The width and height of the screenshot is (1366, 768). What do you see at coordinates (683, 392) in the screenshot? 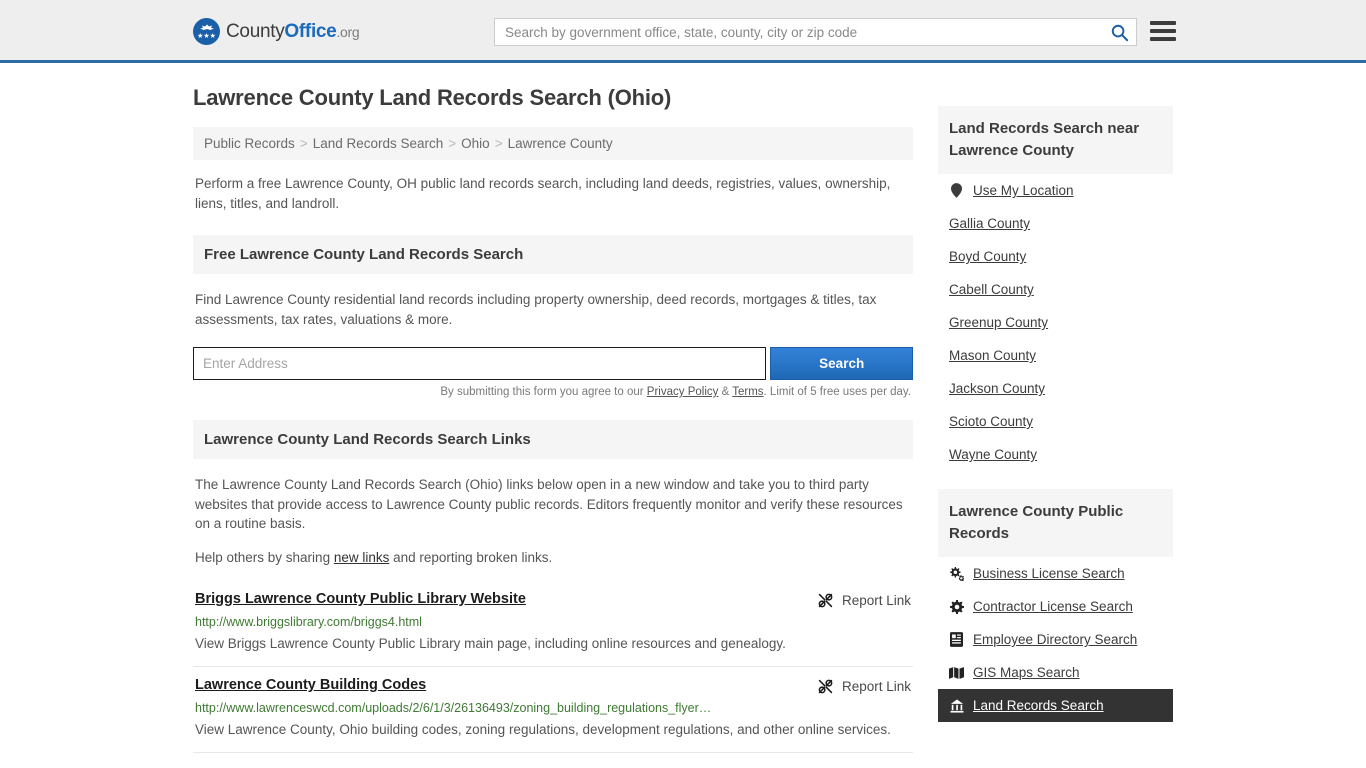
I see `privacy-policy-link: Privacy Policy` at bounding box center [683, 392].